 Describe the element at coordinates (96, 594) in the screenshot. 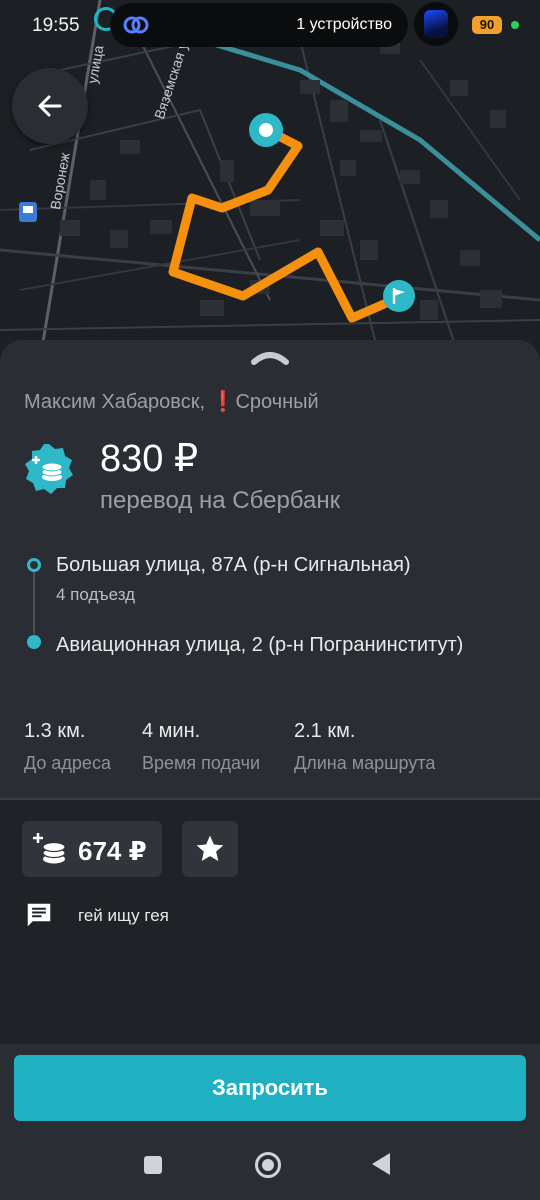

I see `pickup-entrance: 4 подъезд` at that location.